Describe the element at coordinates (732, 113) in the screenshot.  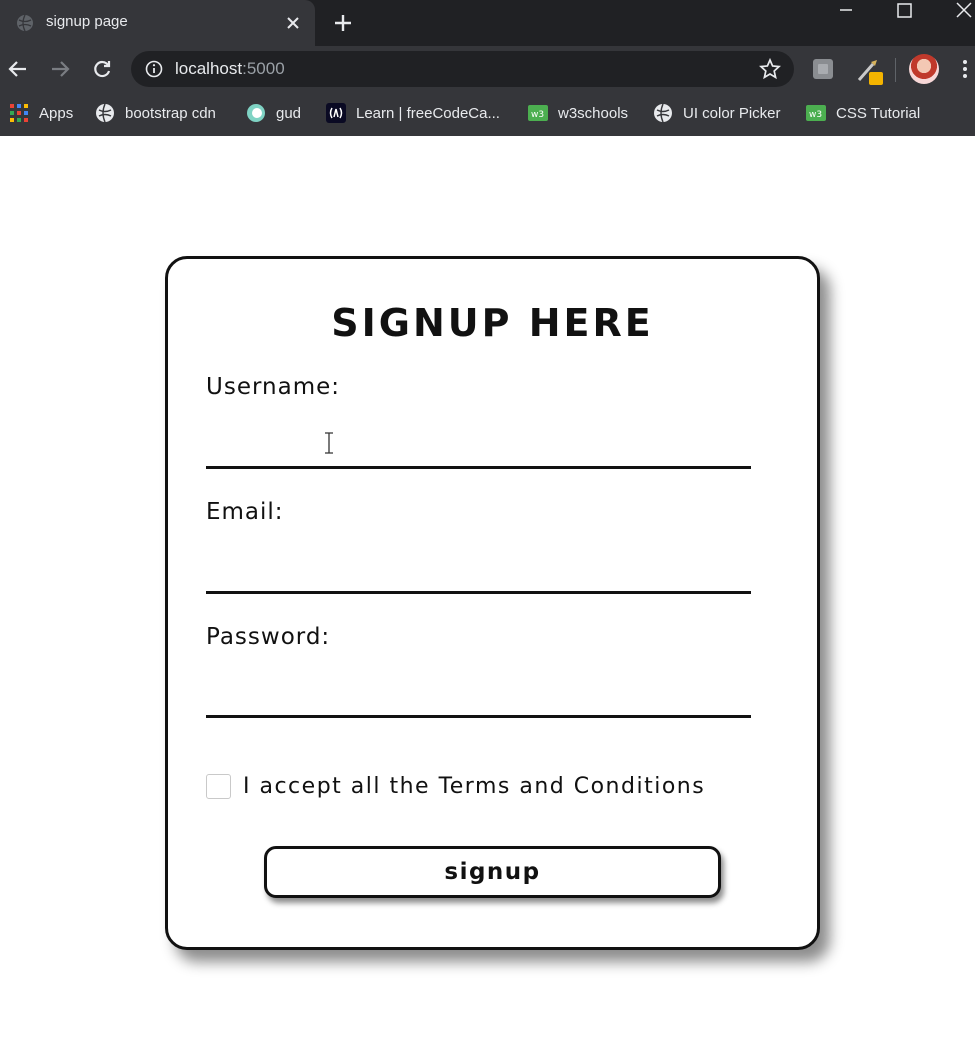
I see `bookmark-label: UI color Picker` at that location.